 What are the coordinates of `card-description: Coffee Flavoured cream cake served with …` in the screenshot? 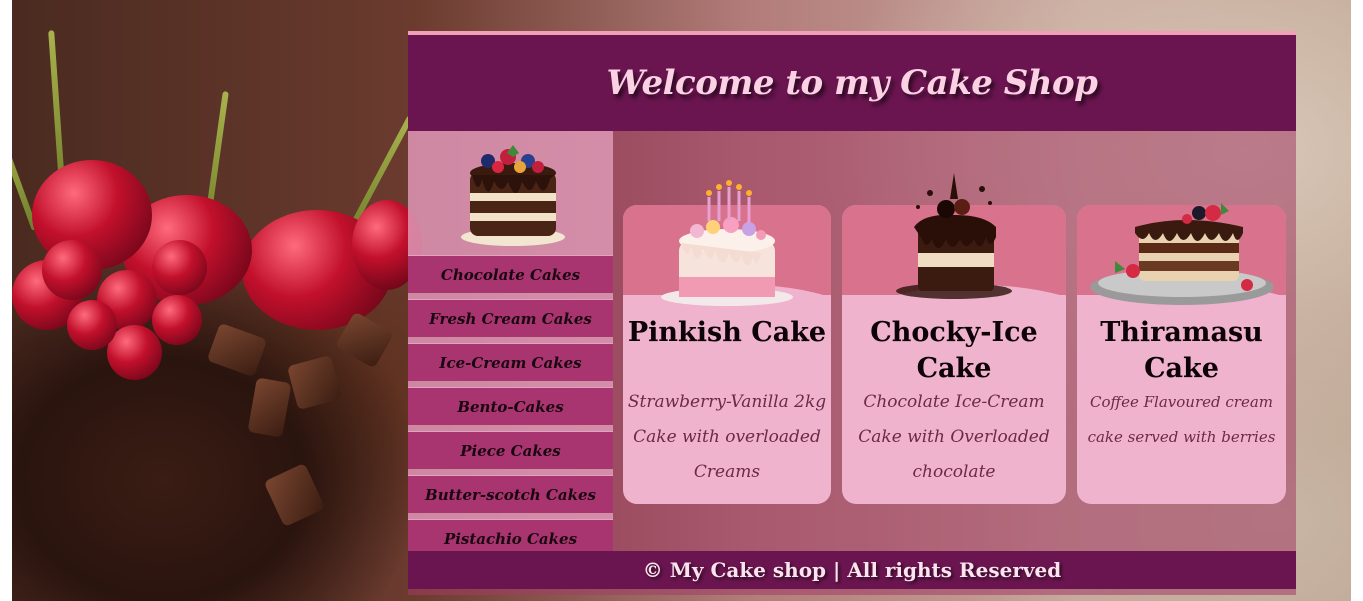 It's located at (1181, 419).